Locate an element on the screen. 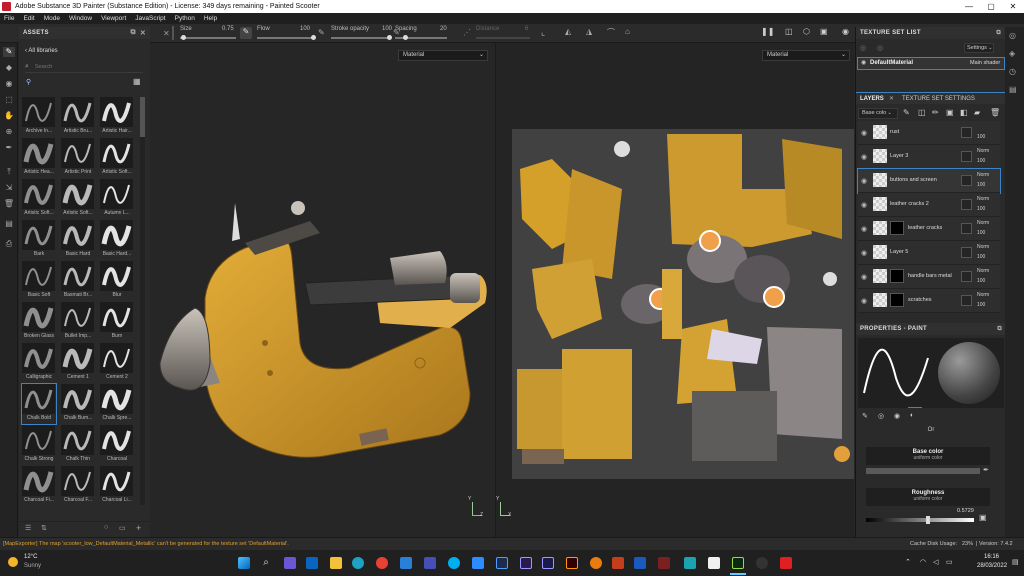  folder-icon: ▭ is located at coordinates (122, 528).